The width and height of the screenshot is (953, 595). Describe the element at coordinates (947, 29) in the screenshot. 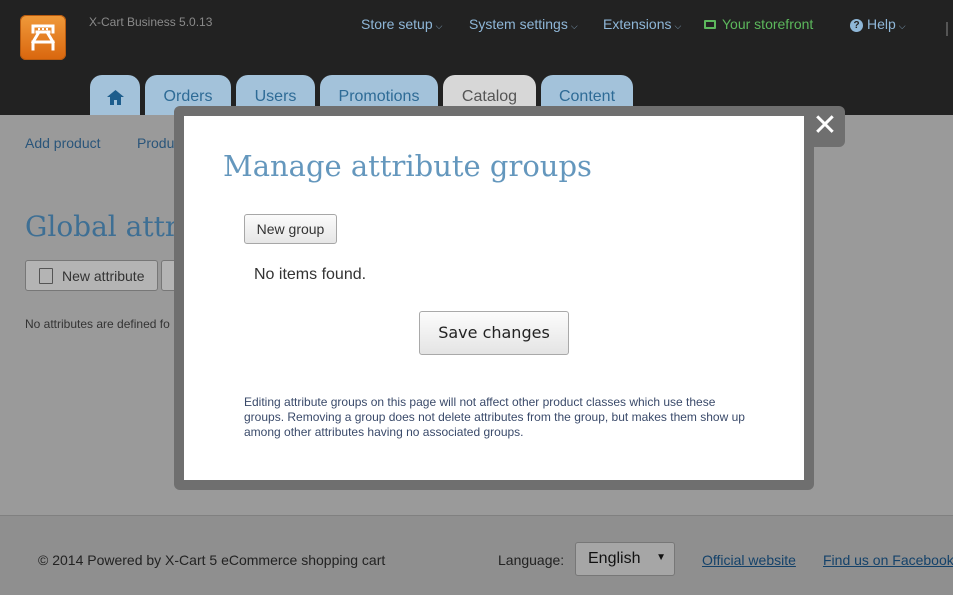

I see `nav-divider` at that location.